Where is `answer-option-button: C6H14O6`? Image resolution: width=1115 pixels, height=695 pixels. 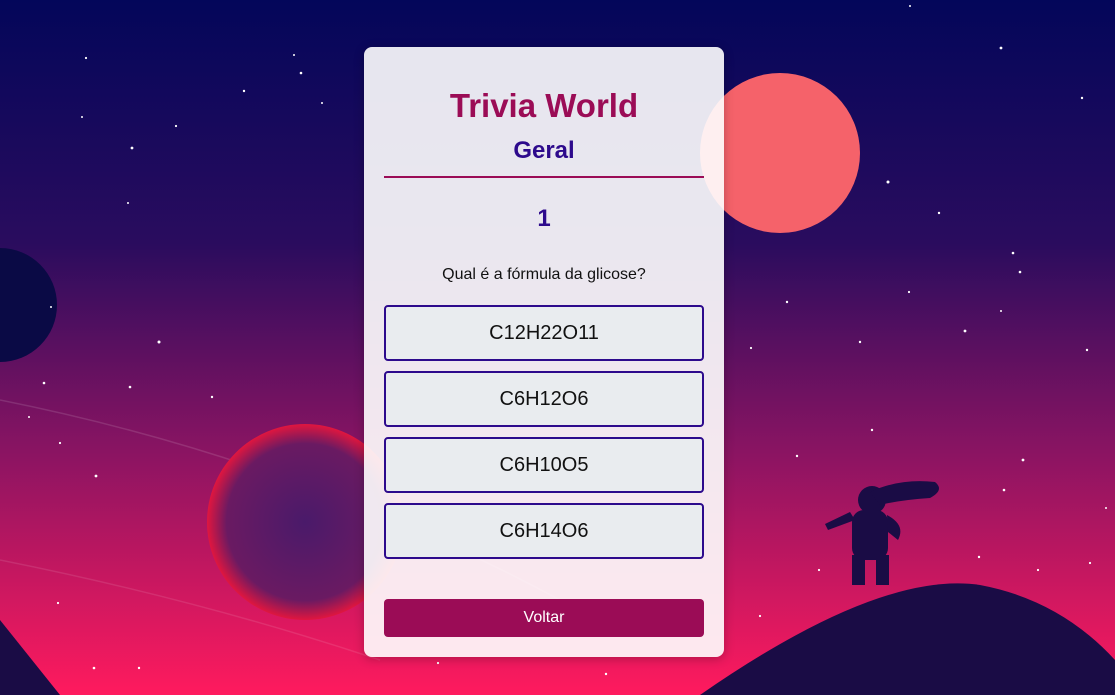 answer-option-button: C6H14O6 is located at coordinates (544, 531).